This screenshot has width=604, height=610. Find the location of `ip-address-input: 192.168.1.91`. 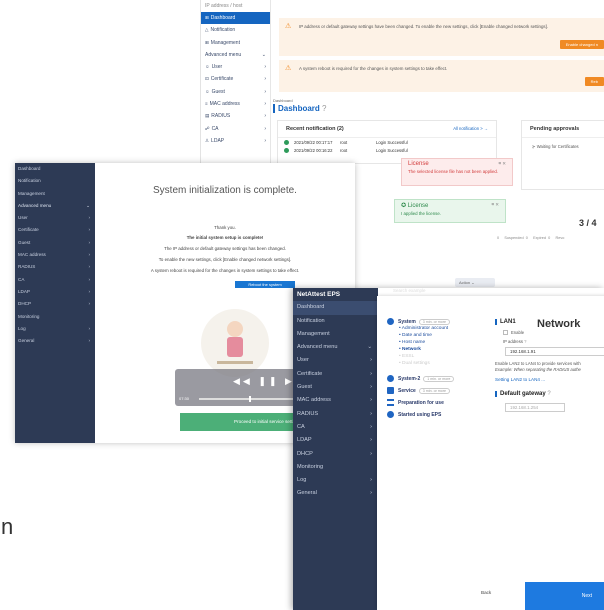

ip-address-input: 192.168.1.91 is located at coordinates (554, 351).